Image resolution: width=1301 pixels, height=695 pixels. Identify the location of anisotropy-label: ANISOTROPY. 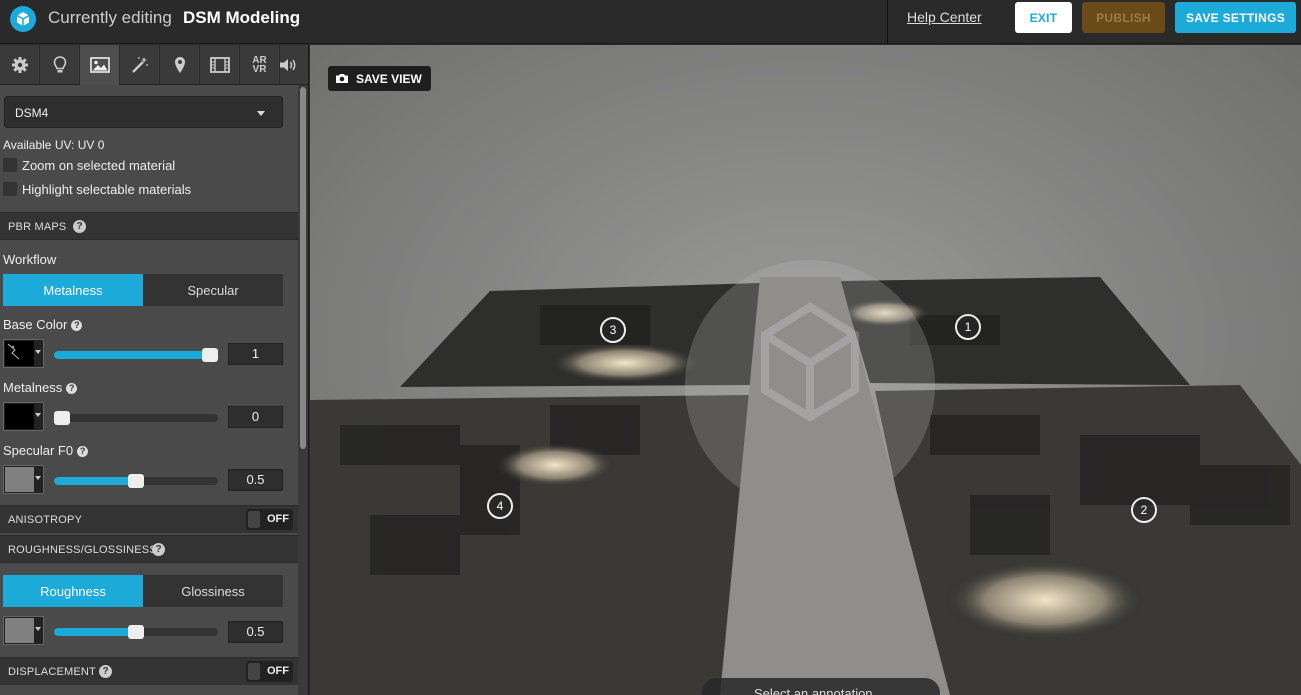
(45, 520).